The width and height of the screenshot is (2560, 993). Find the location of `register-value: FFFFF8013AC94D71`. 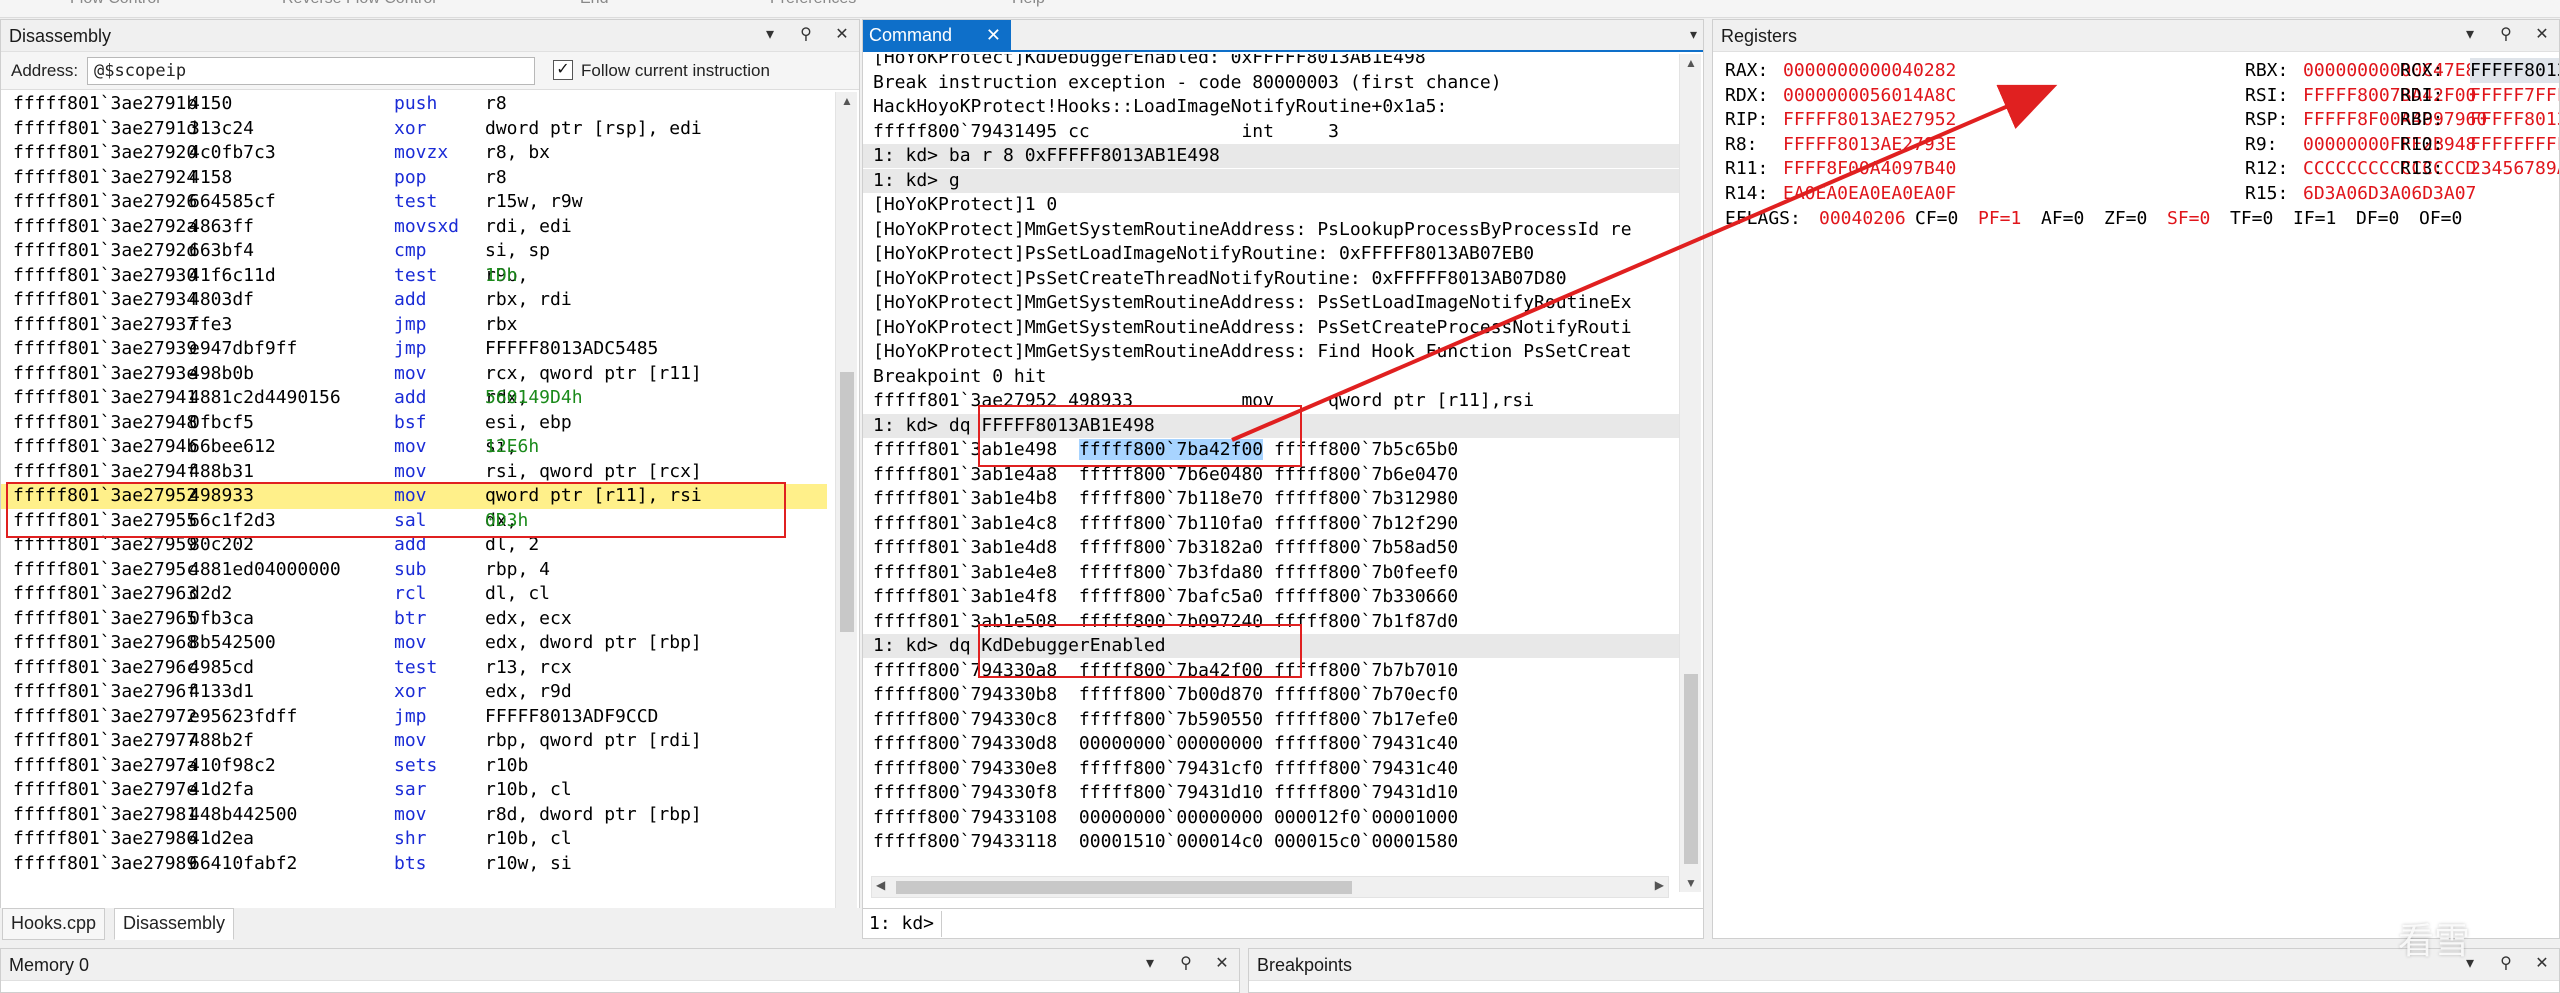

register-value: FFFFF8013AC94D71 is located at coordinates (2514, 119).